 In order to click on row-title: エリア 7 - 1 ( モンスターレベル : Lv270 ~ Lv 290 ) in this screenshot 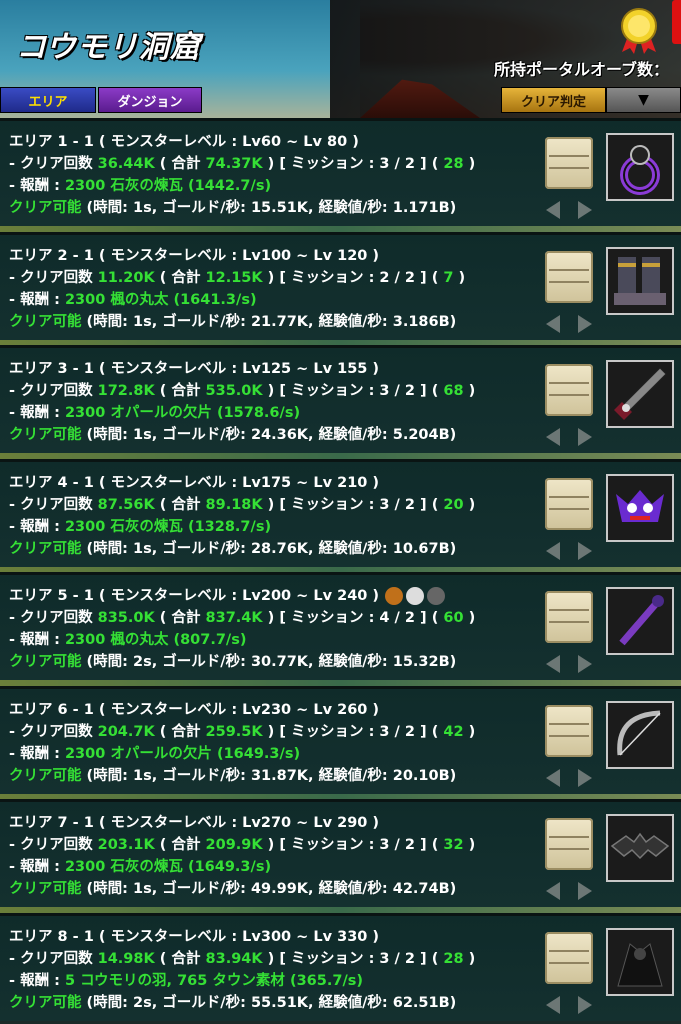, I will do `click(194, 823)`.